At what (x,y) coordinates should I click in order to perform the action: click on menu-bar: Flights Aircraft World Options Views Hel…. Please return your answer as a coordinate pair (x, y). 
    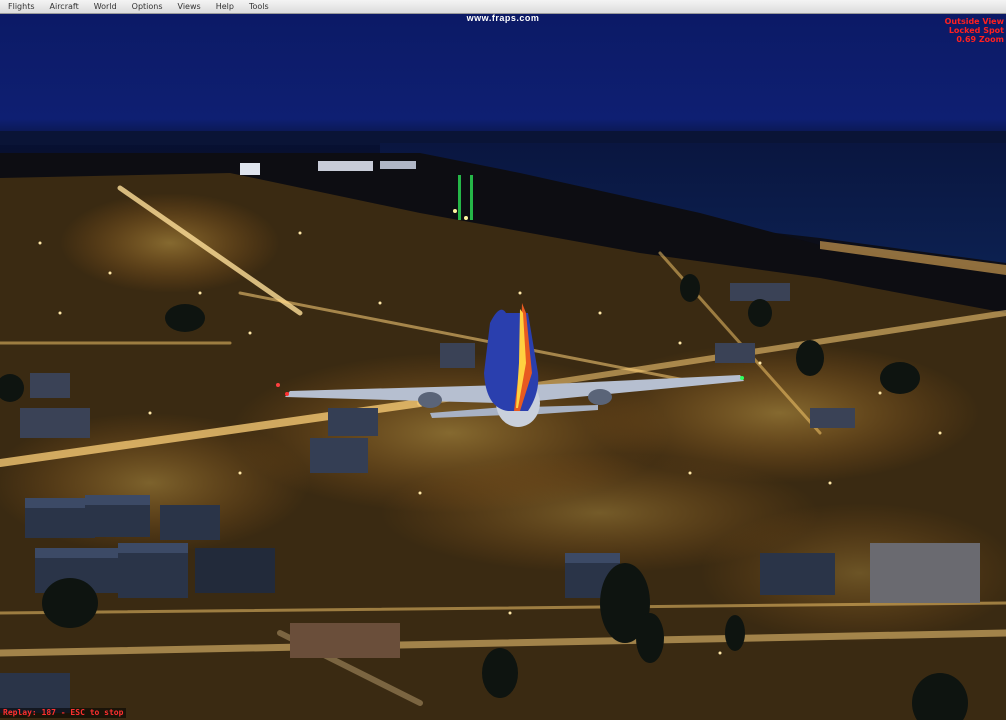
    Looking at the image, I should click on (503, 7).